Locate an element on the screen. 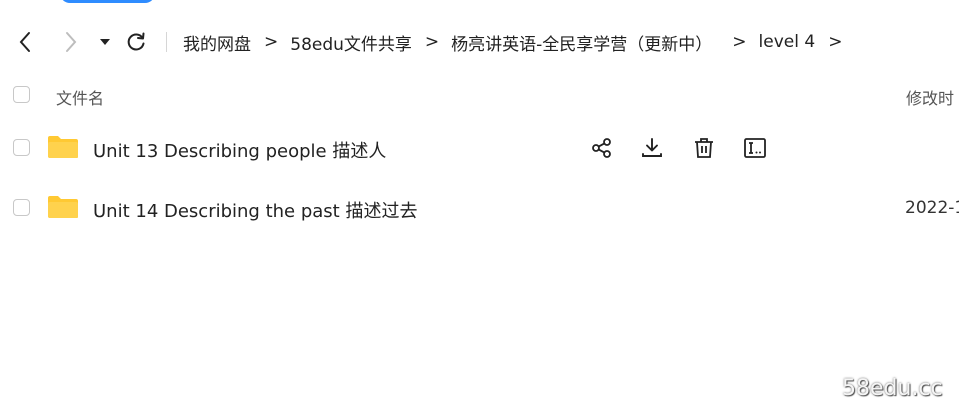 Image resolution: width=959 pixels, height=407 pixels. breadcrumb-item-share: 58edu文件共享 is located at coordinates (351, 42).